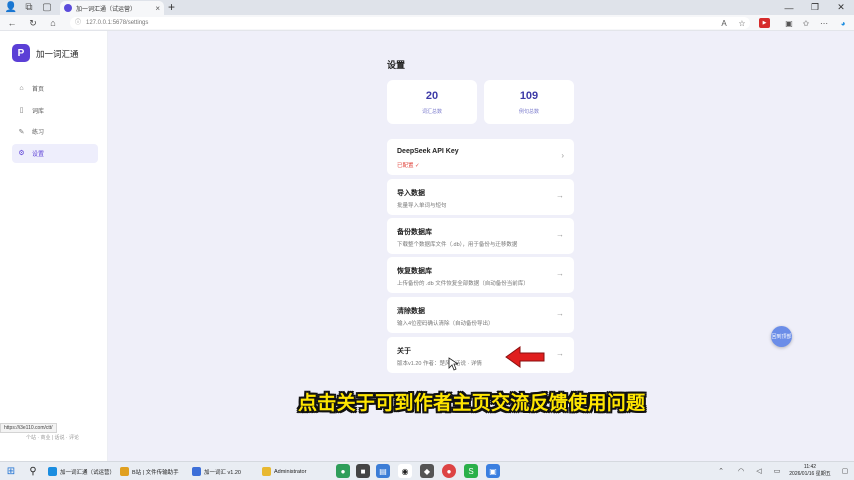  What do you see at coordinates (411, 311) in the screenshot?
I see `card-title: 清除数据` at bounding box center [411, 311].